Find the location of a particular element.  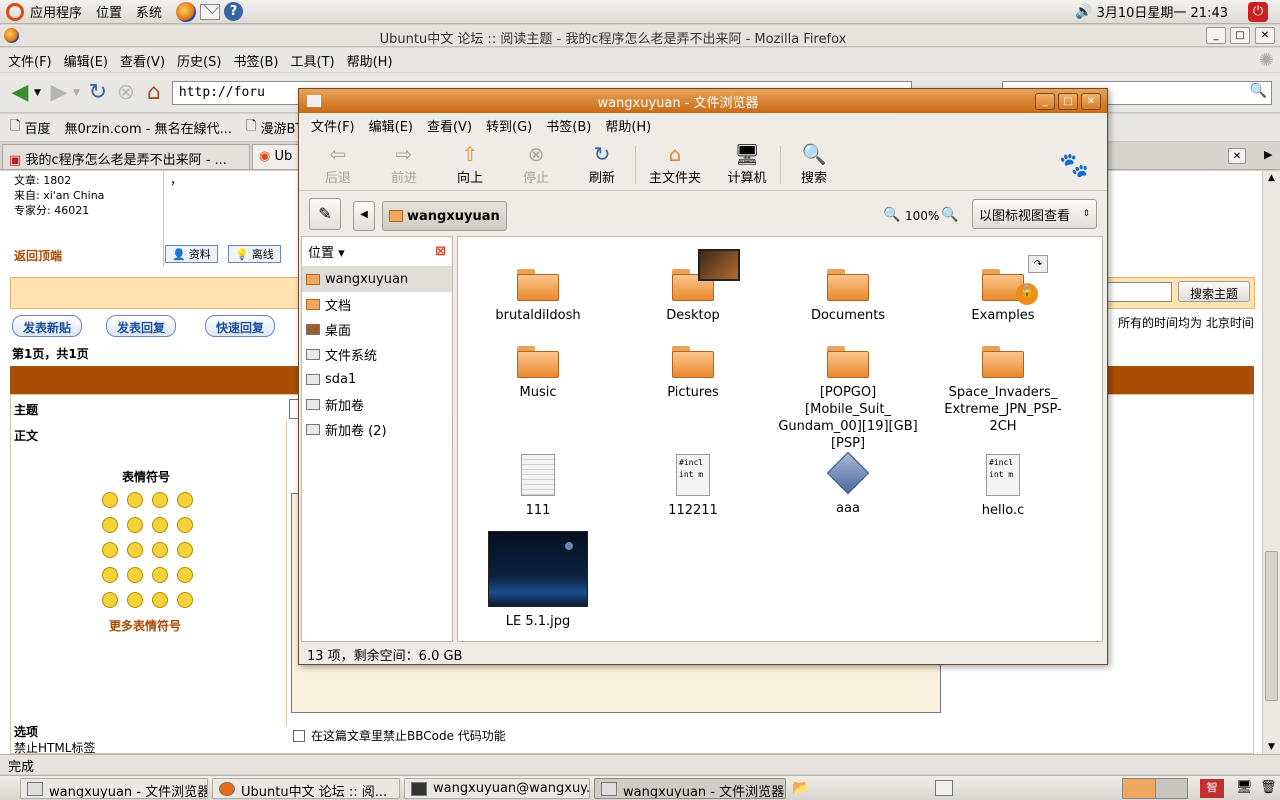

zoom-in-icon: 🔍 is located at coordinates (949, 215).